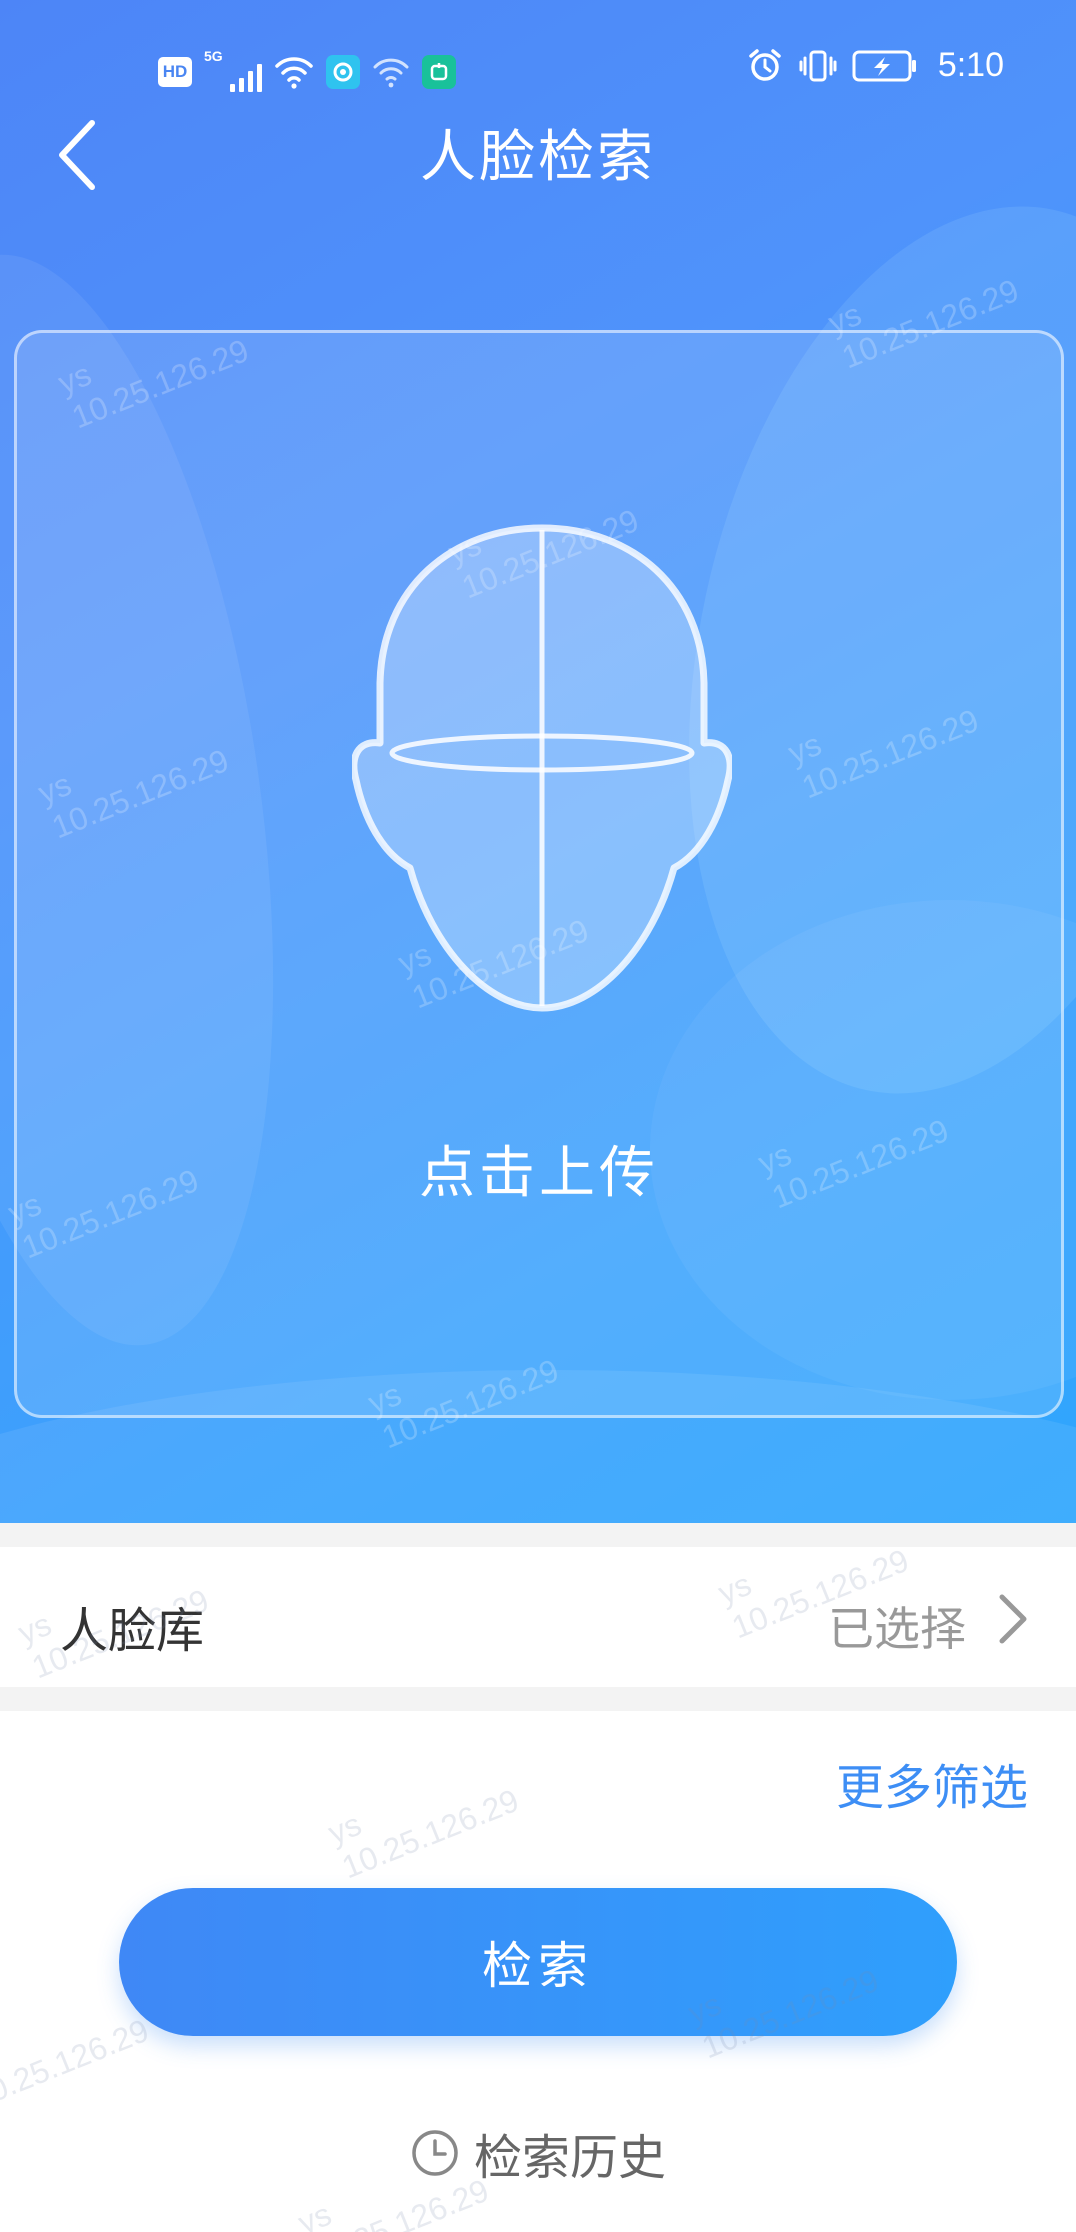 The width and height of the screenshot is (1076, 2232). I want to click on vibrate-icon, so click(818, 65).